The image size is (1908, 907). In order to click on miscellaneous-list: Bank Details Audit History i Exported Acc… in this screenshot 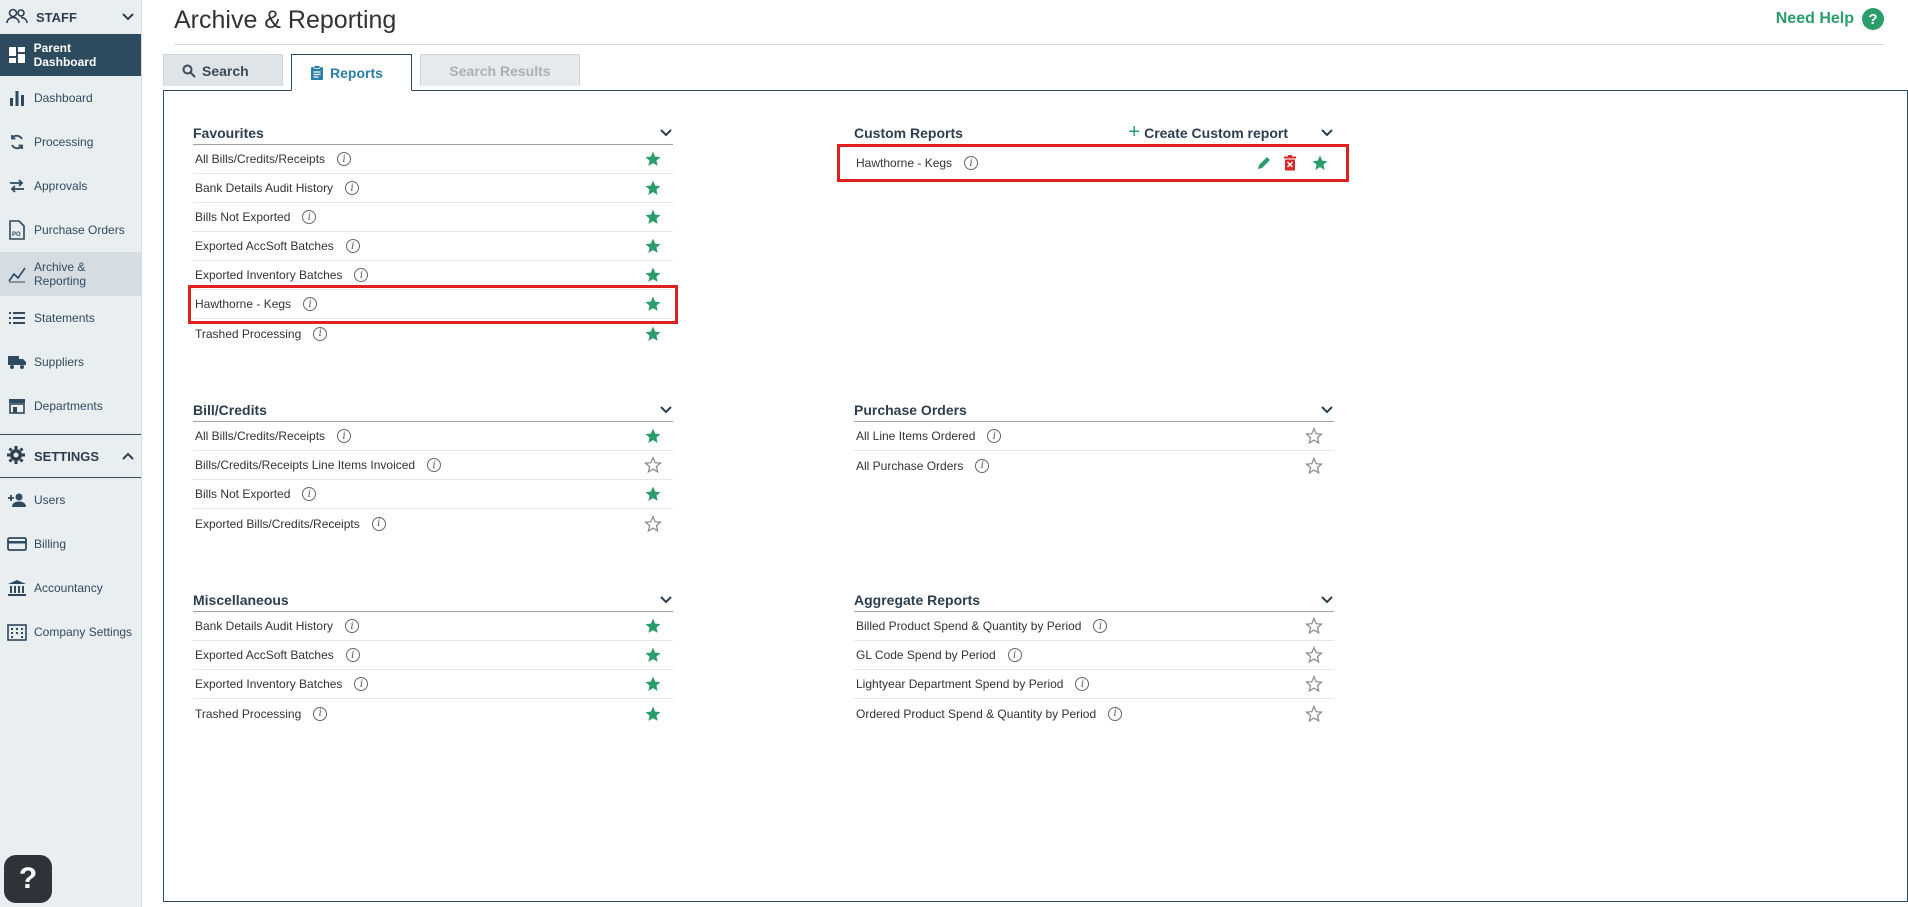, I will do `click(433, 670)`.